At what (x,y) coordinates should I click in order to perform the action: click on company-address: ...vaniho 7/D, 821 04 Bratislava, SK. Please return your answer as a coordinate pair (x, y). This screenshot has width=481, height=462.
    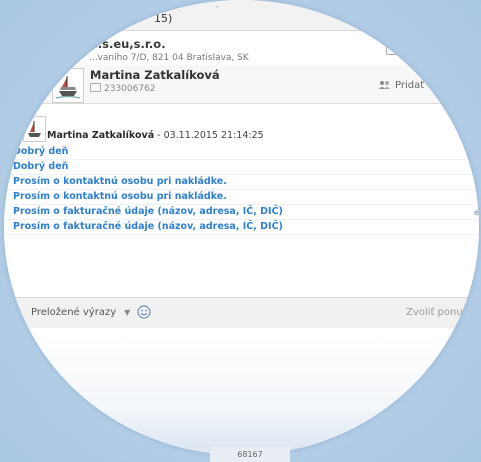
    Looking at the image, I should click on (169, 58).